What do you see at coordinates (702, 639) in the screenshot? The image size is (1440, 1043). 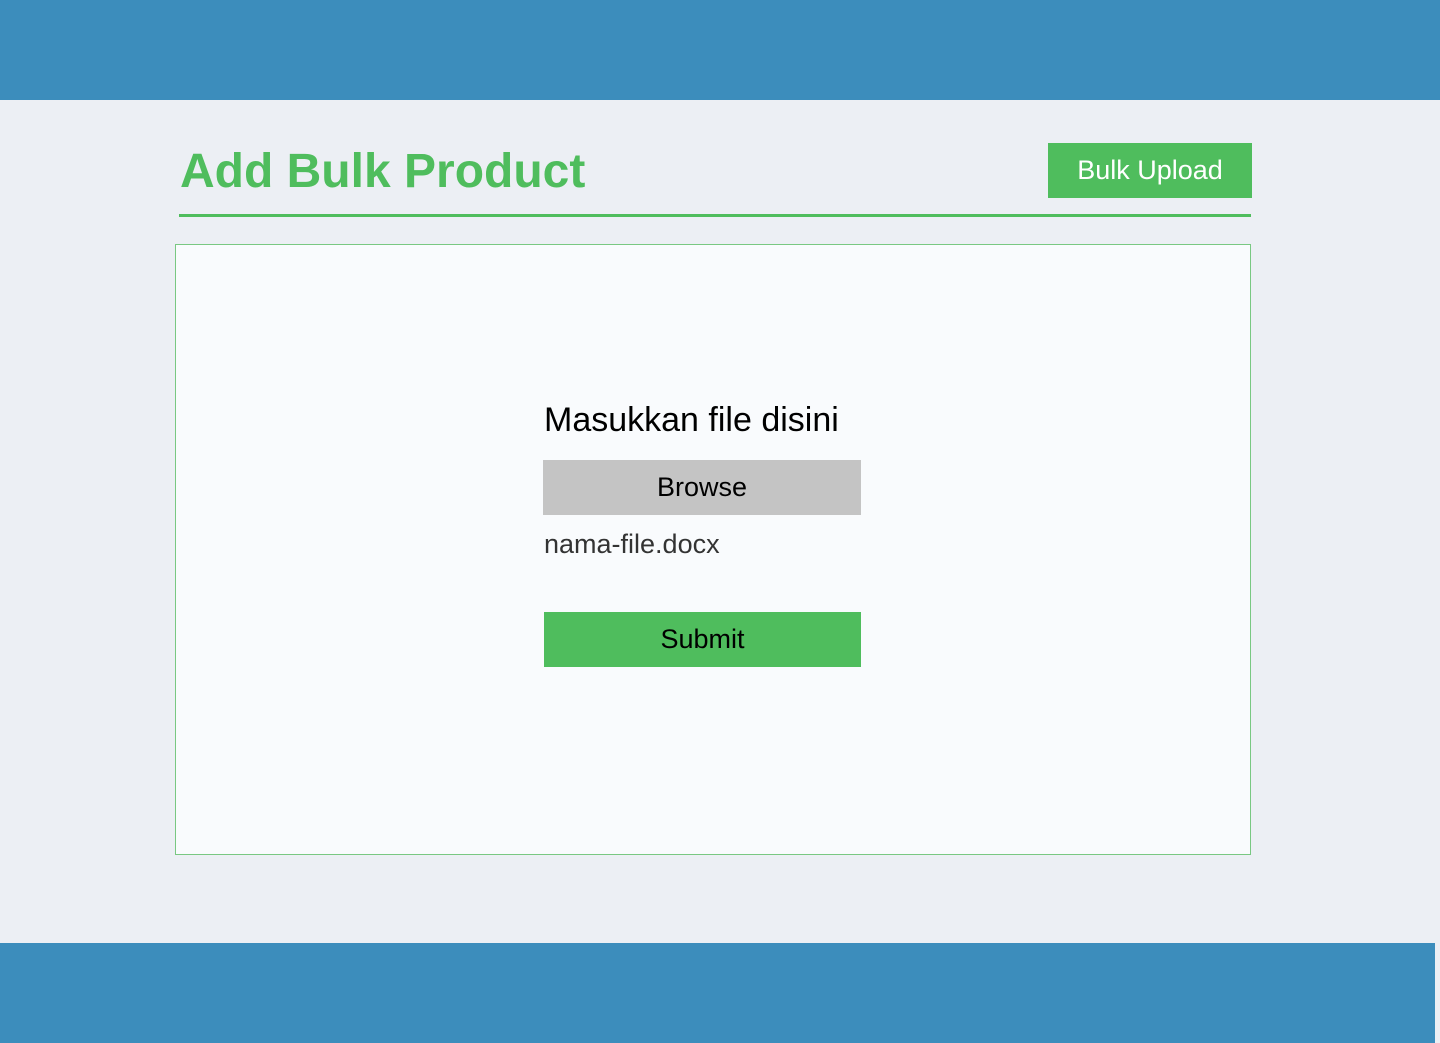 I see `submit-button: Submit` at bounding box center [702, 639].